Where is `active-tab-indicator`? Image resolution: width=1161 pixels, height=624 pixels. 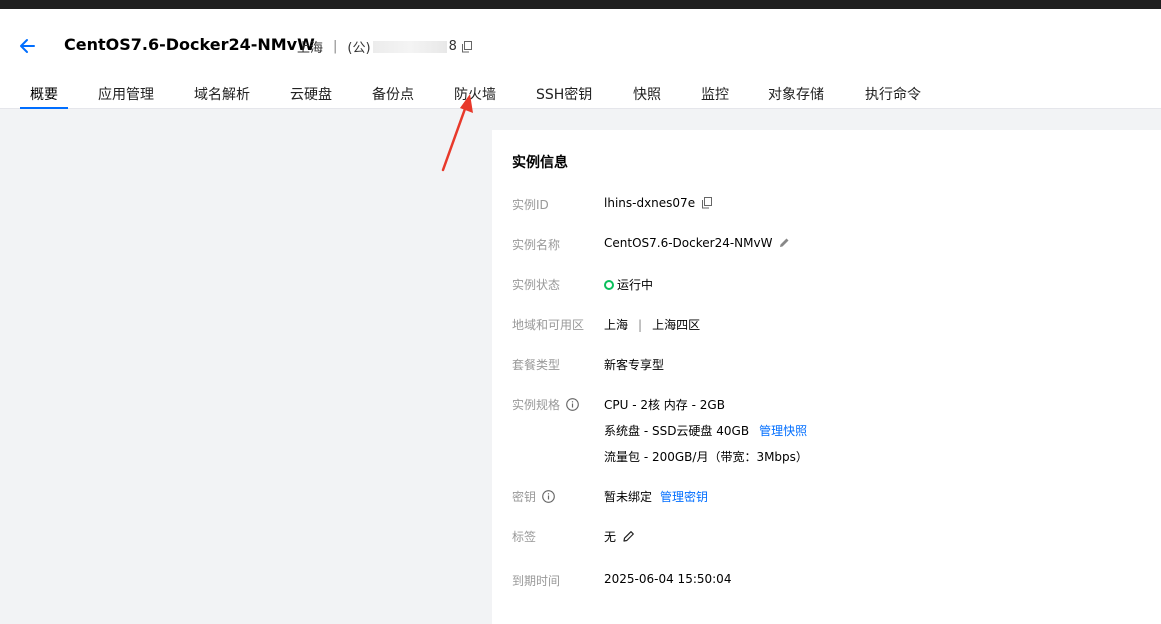
active-tab-indicator is located at coordinates (44, 108).